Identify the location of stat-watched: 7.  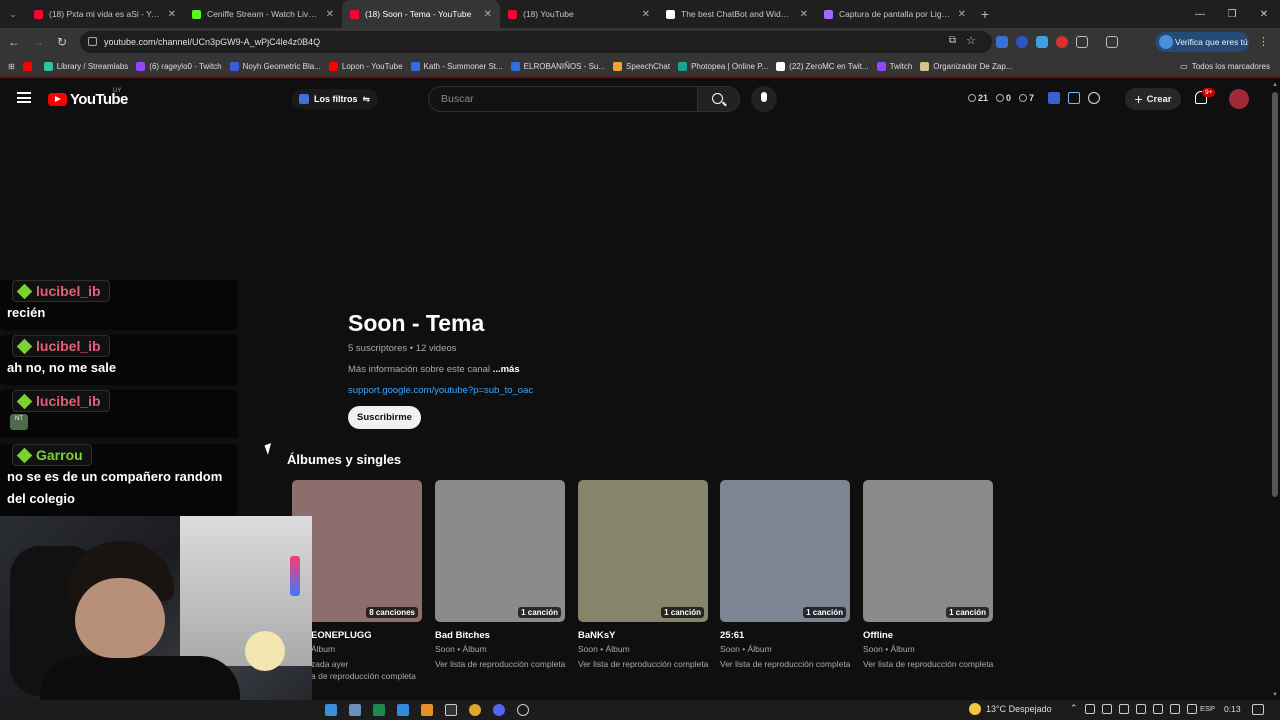
(1026, 98).